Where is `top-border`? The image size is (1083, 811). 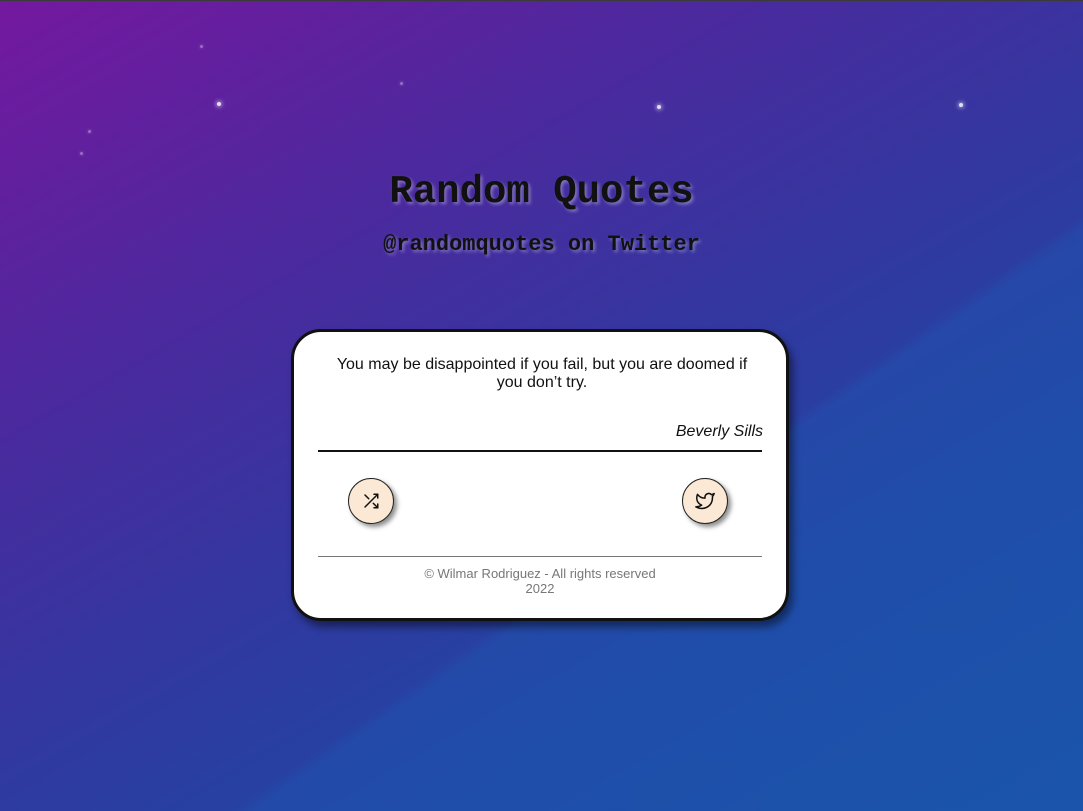 top-border is located at coordinates (541, 0).